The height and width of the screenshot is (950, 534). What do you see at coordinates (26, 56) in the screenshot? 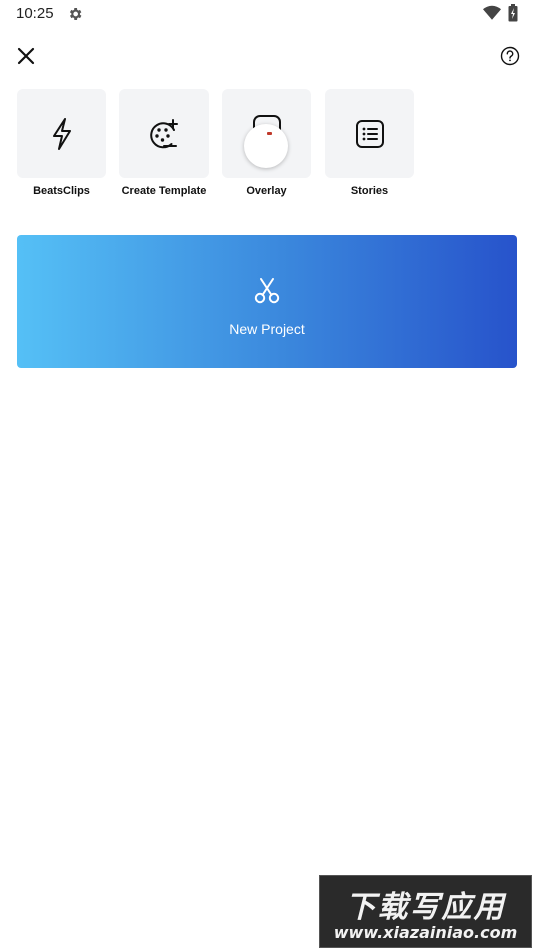
I see `close-button` at bounding box center [26, 56].